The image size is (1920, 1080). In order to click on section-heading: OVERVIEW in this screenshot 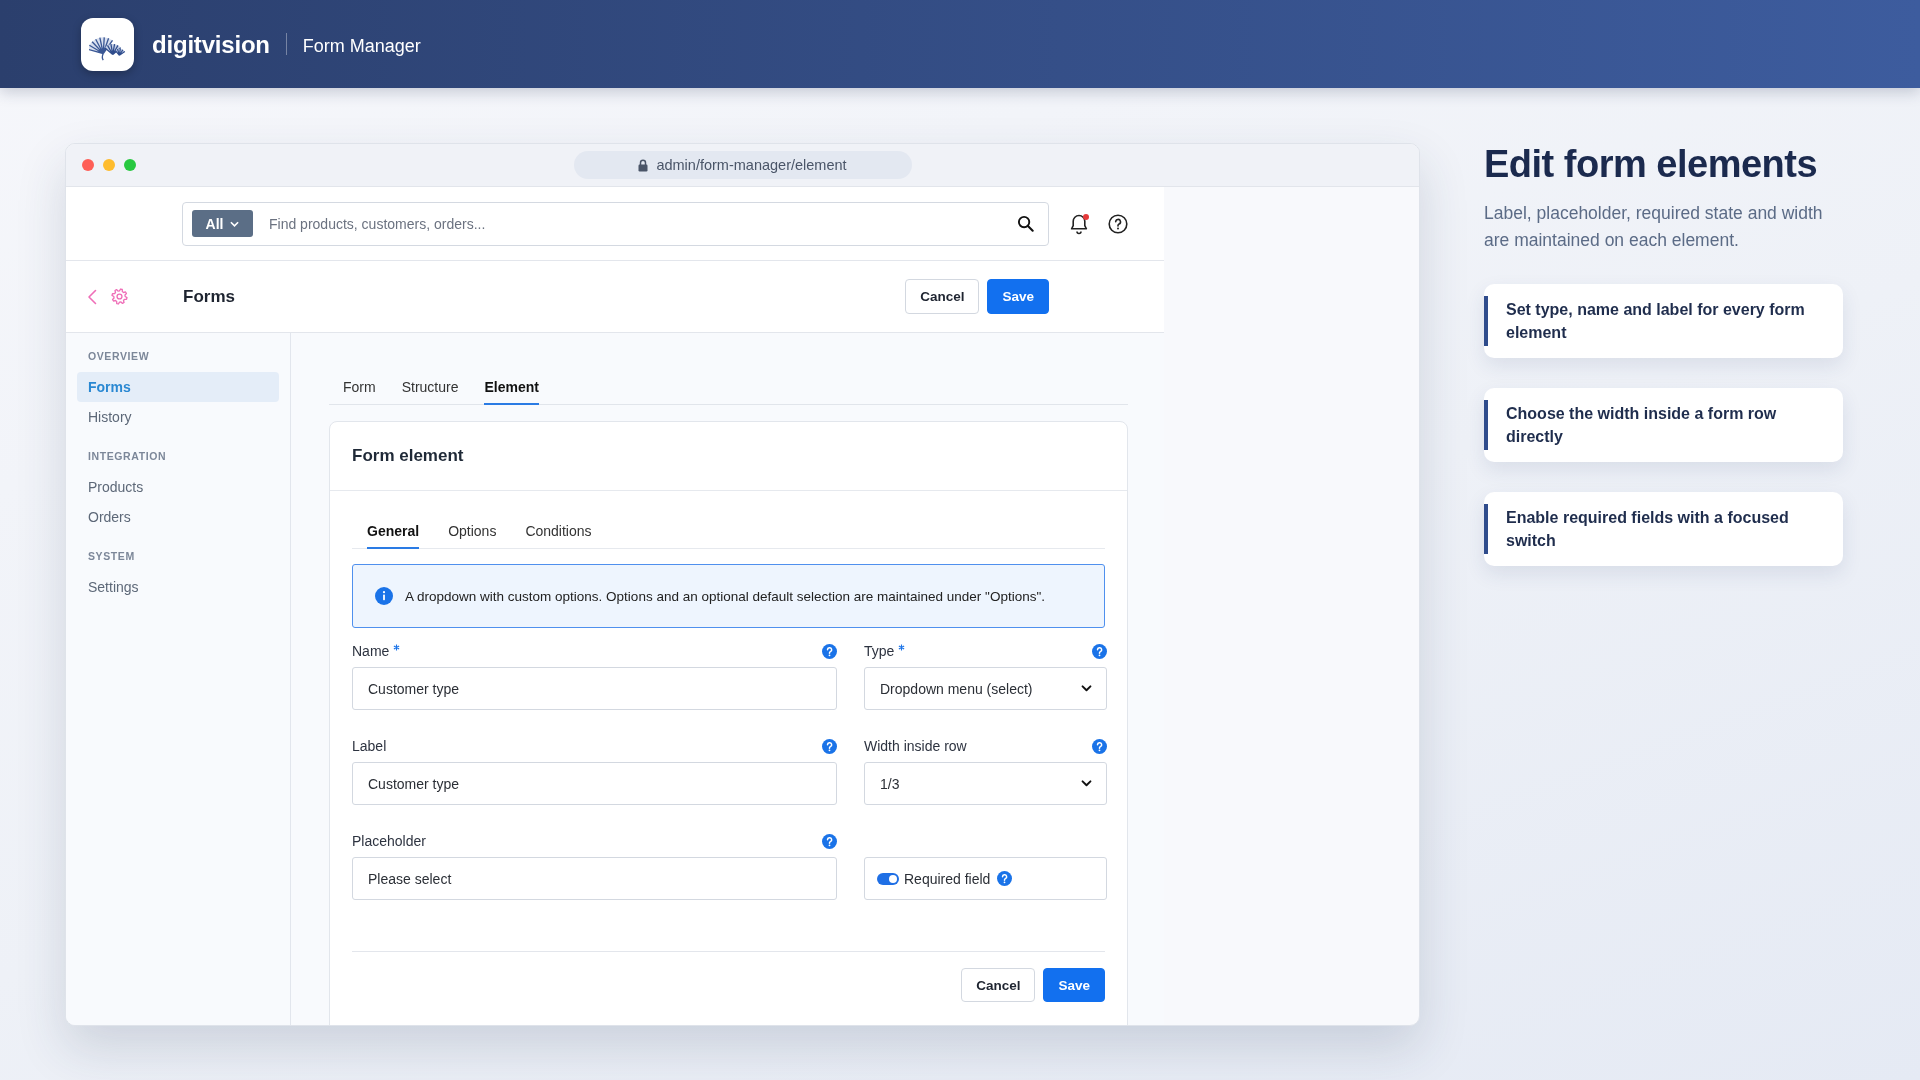, I will do `click(119, 356)`.